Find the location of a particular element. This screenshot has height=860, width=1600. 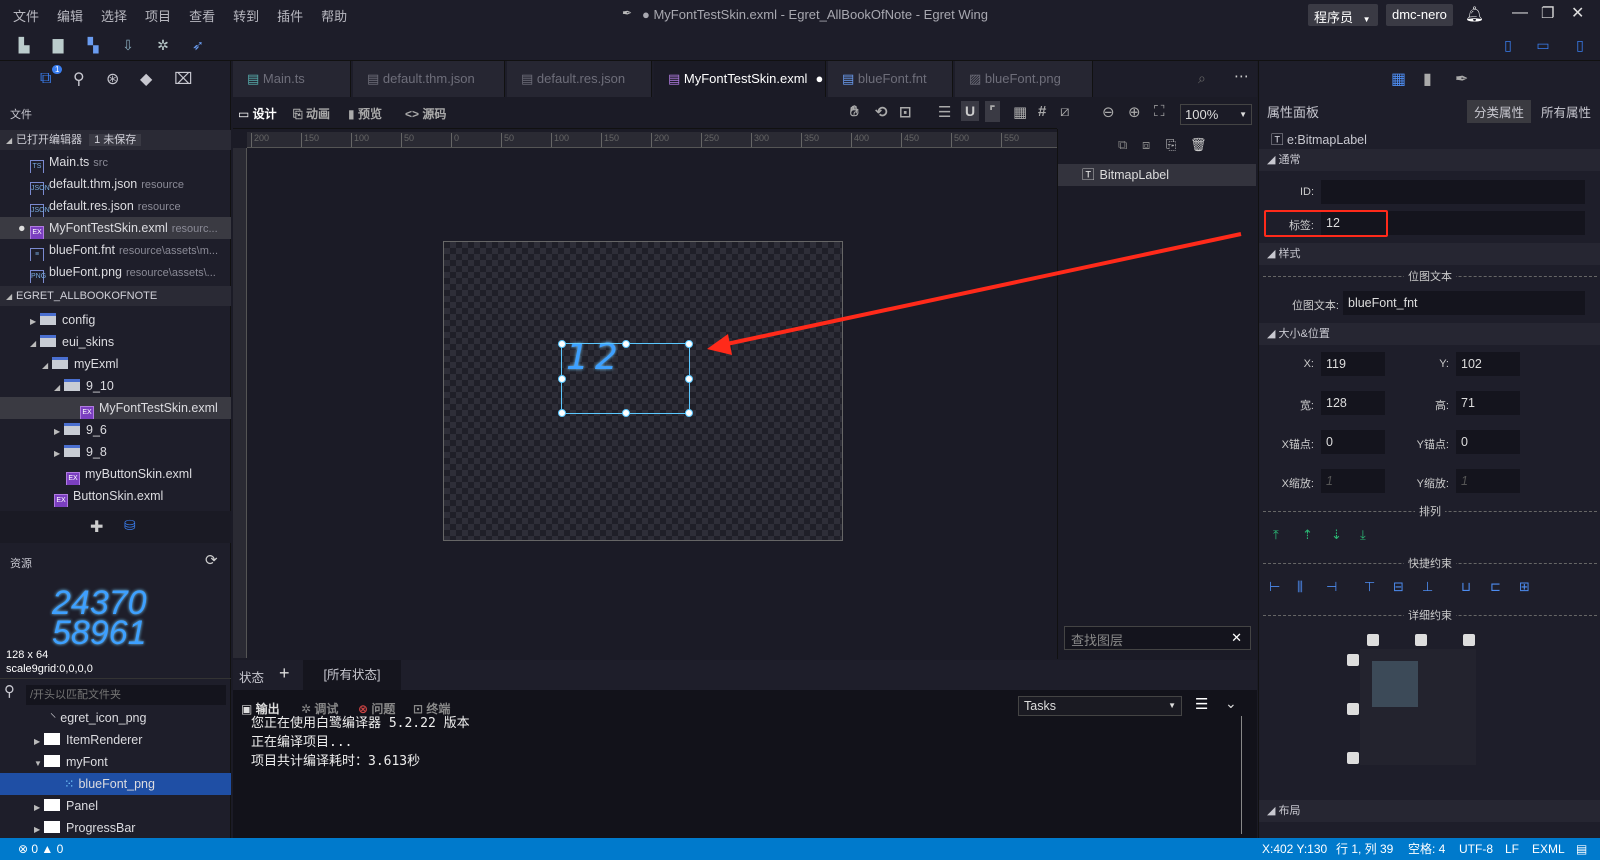

res-bluefont-png: ⁙ blueFont_png is located at coordinates (115, 784).